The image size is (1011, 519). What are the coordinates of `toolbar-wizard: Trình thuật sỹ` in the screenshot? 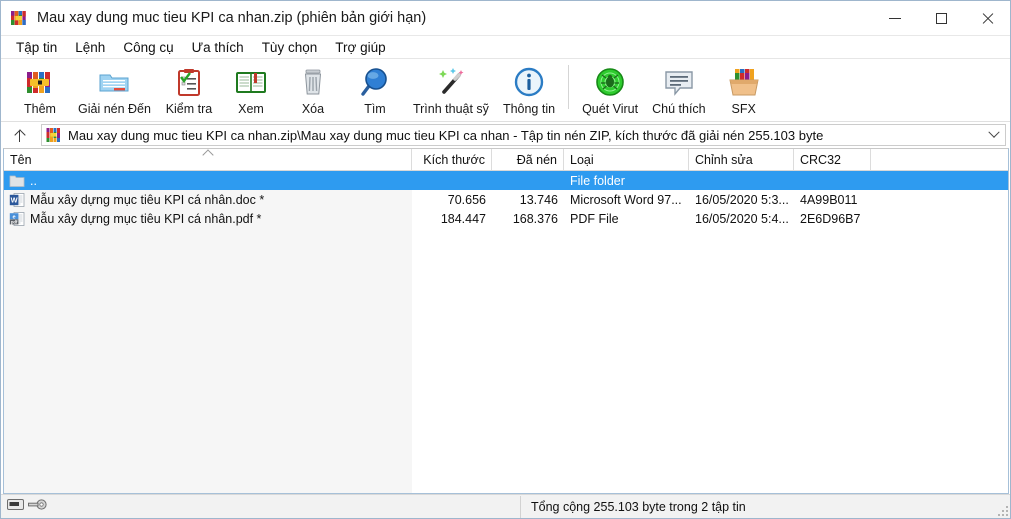 It's located at (451, 91).